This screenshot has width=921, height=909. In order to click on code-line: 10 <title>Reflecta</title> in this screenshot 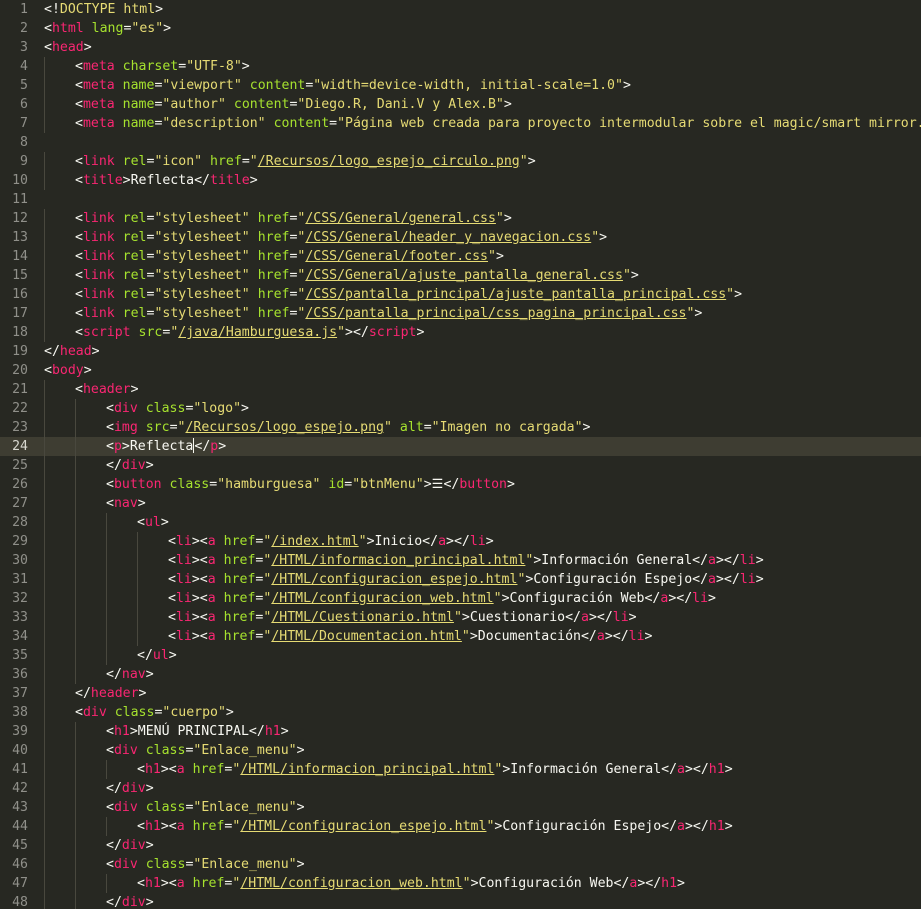, I will do `click(460, 180)`.